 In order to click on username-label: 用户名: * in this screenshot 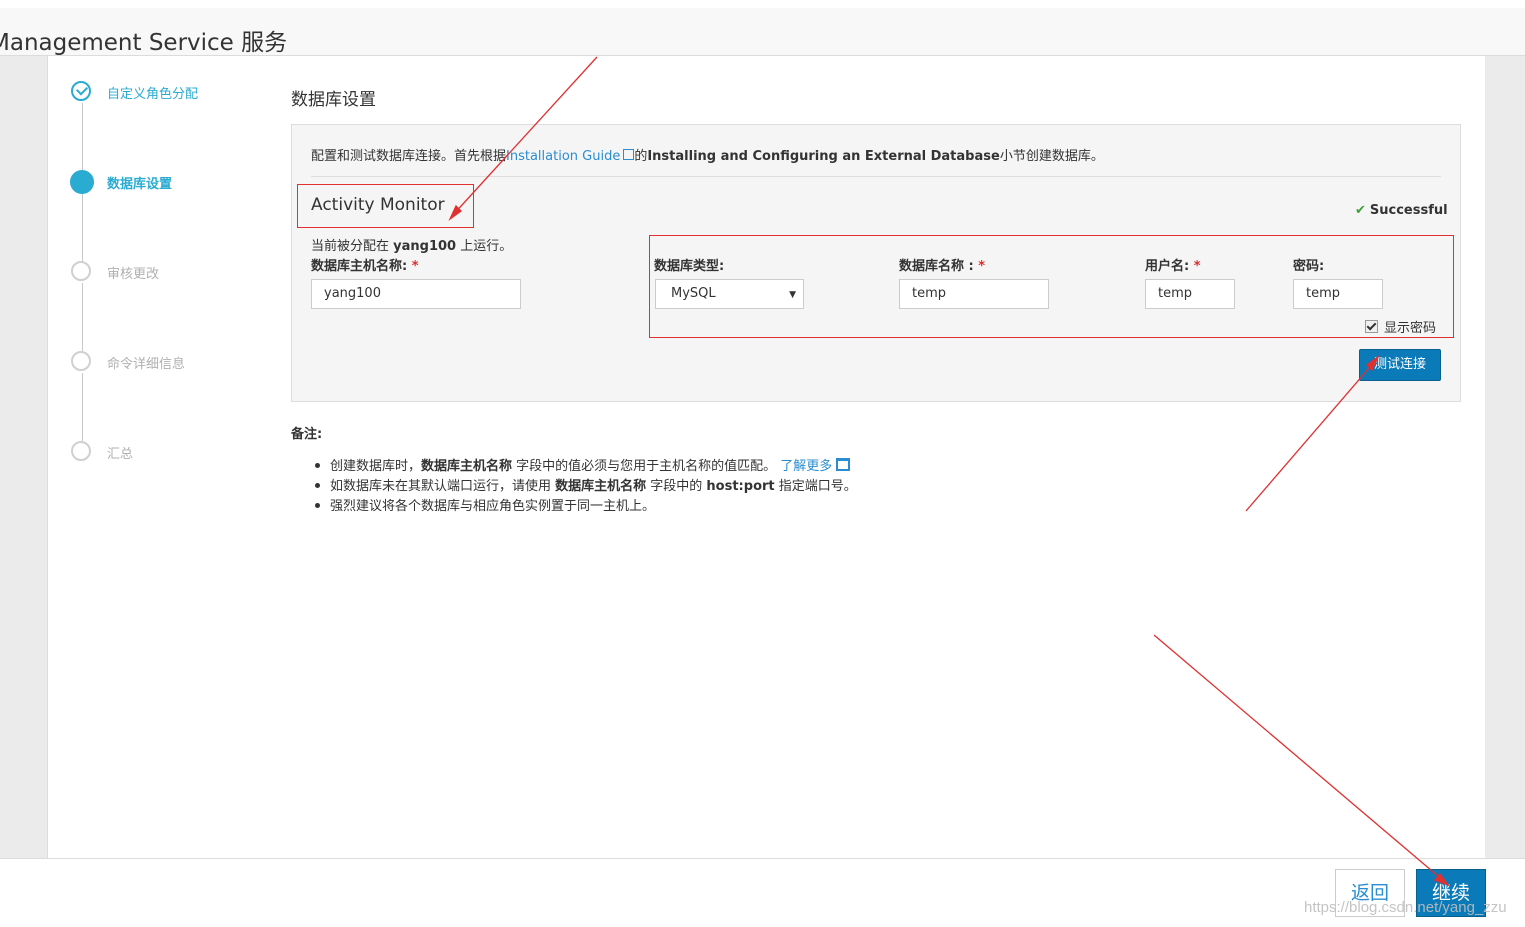, I will do `click(1173, 264)`.